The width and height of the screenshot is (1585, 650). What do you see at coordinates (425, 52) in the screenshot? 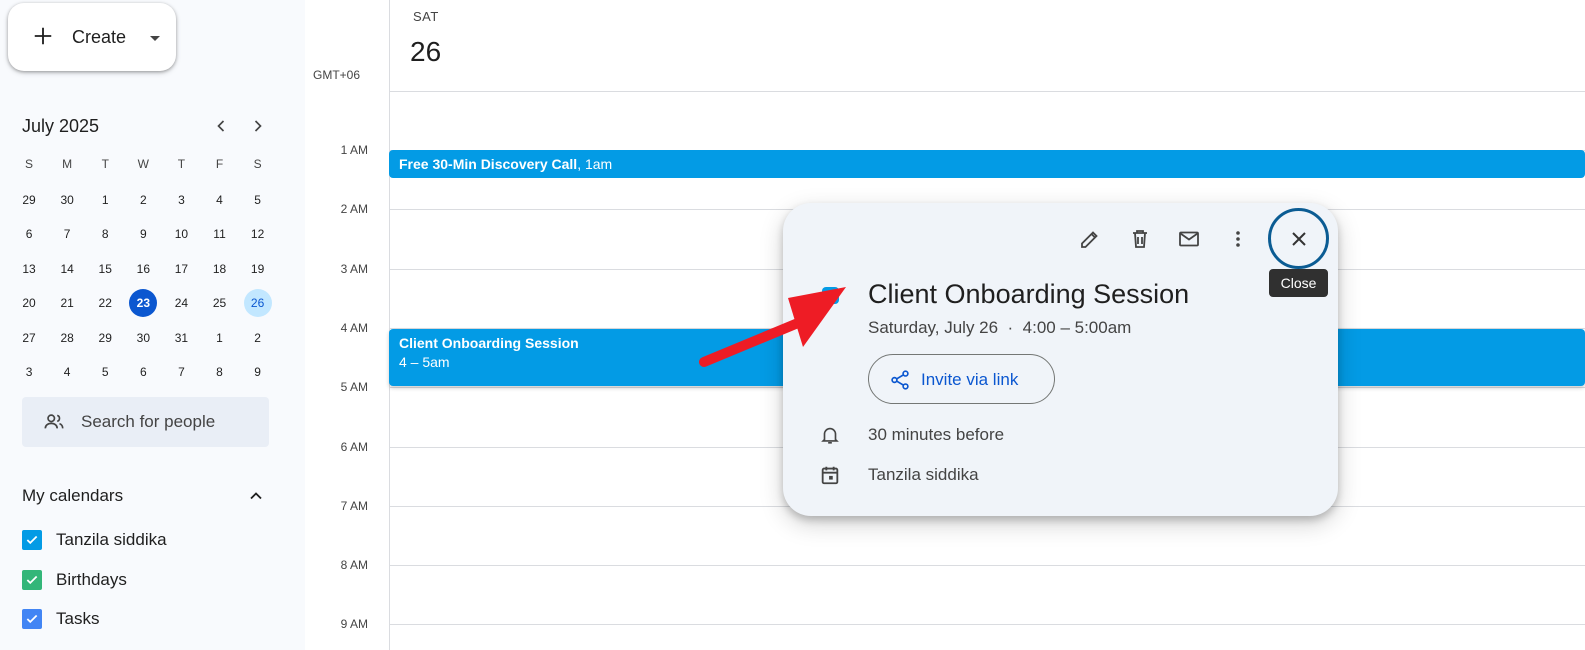
I see `day-number: 26` at bounding box center [425, 52].